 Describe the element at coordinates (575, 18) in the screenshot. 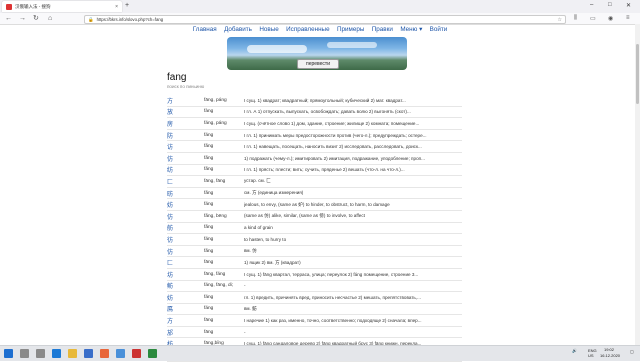

I see `library-icon: ⫼` at that location.